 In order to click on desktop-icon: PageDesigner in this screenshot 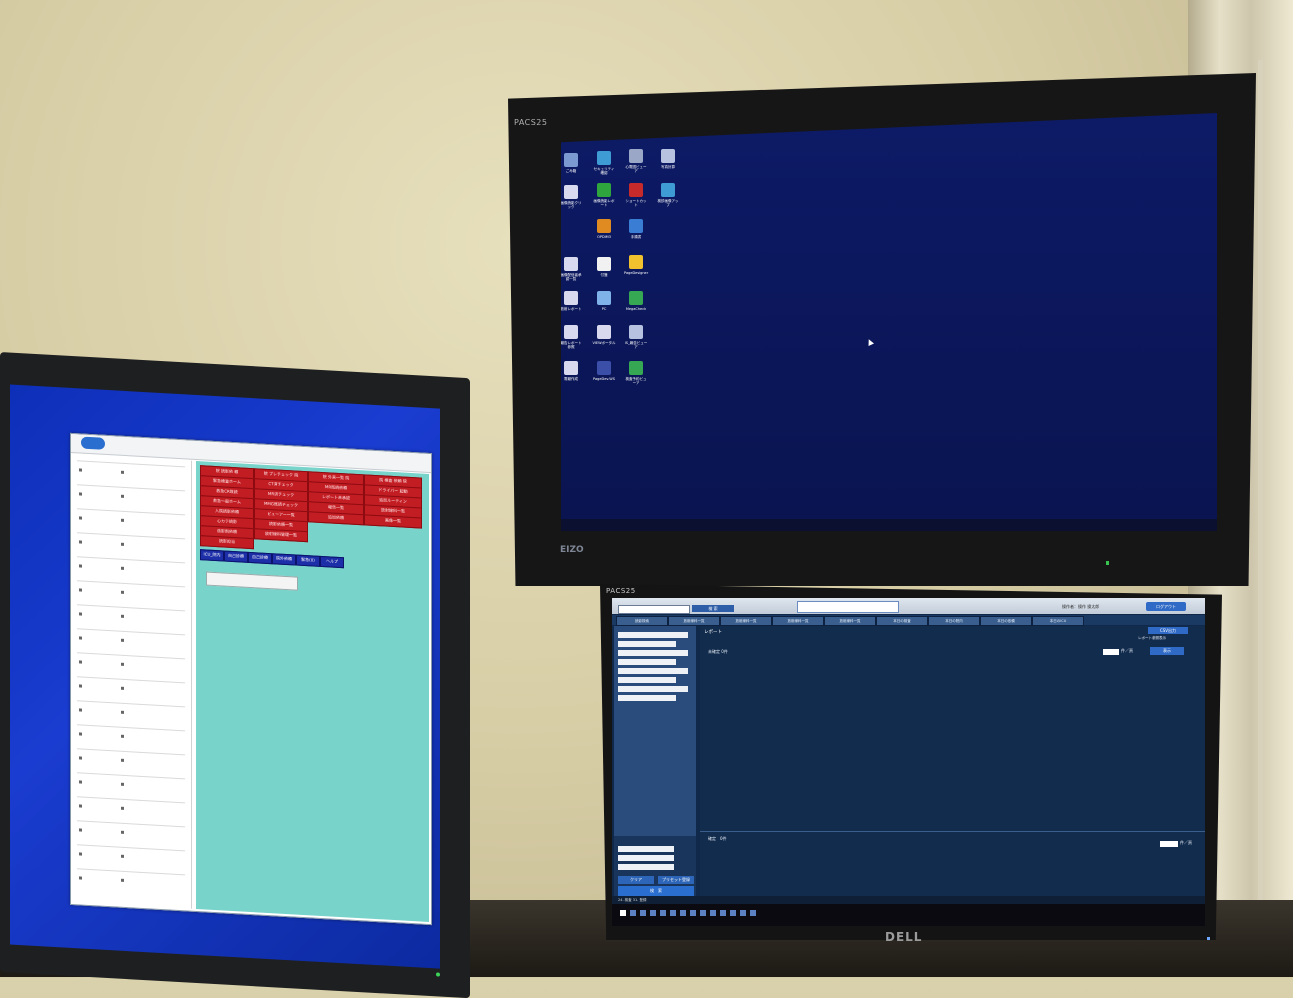, I will do `click(636, 265)`.